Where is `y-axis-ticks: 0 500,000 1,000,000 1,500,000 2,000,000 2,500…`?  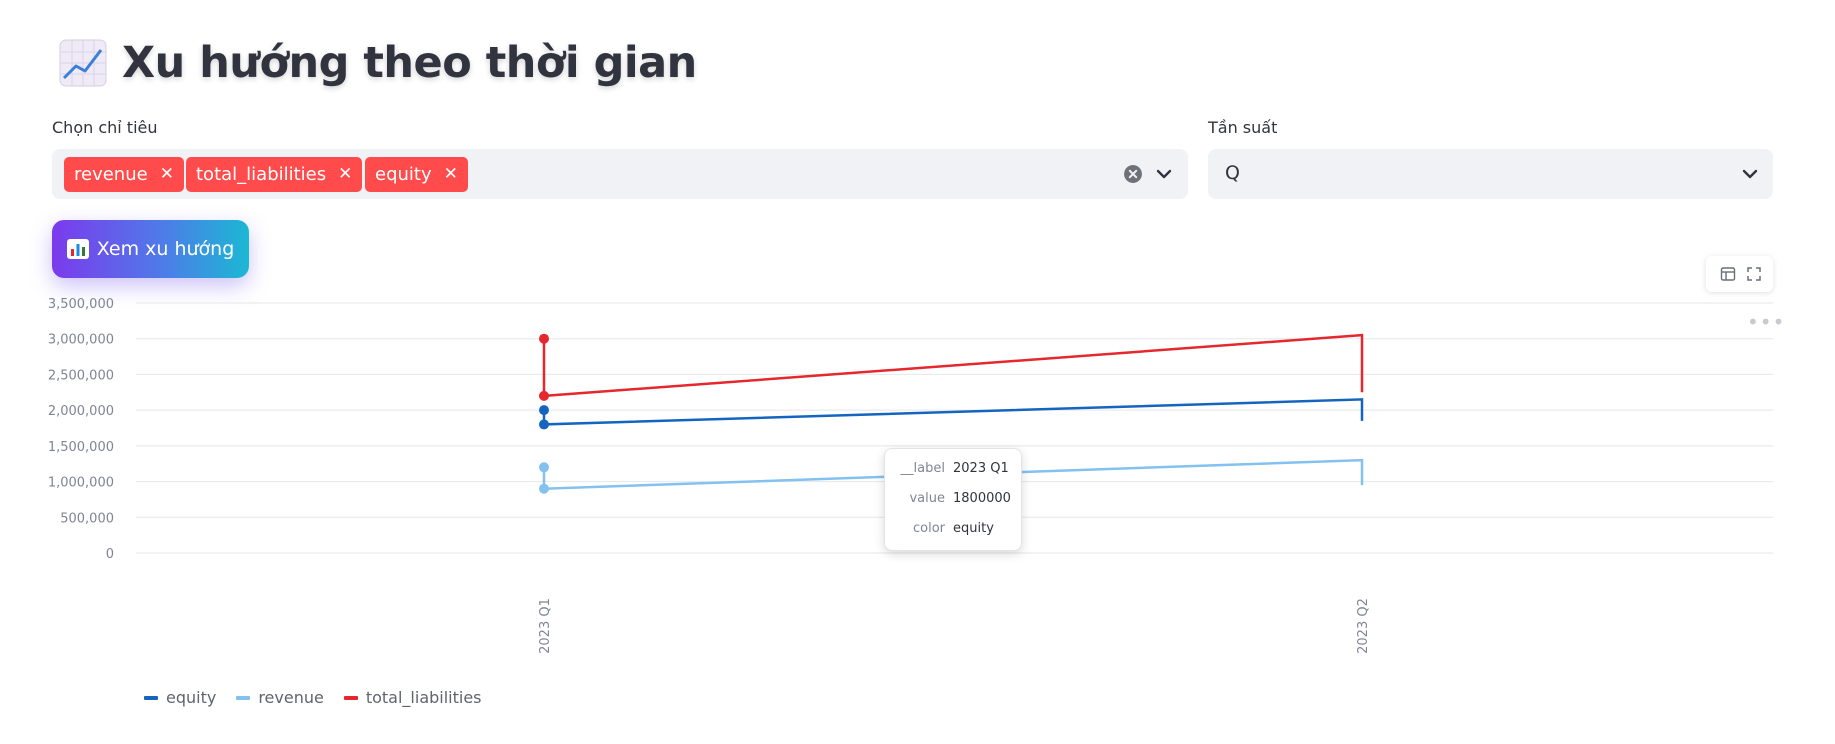
y-axis-ticks: 0 500,000 1,000,000 1,500,000 2,000,000 2,500… is located at coordinates (81, 429).